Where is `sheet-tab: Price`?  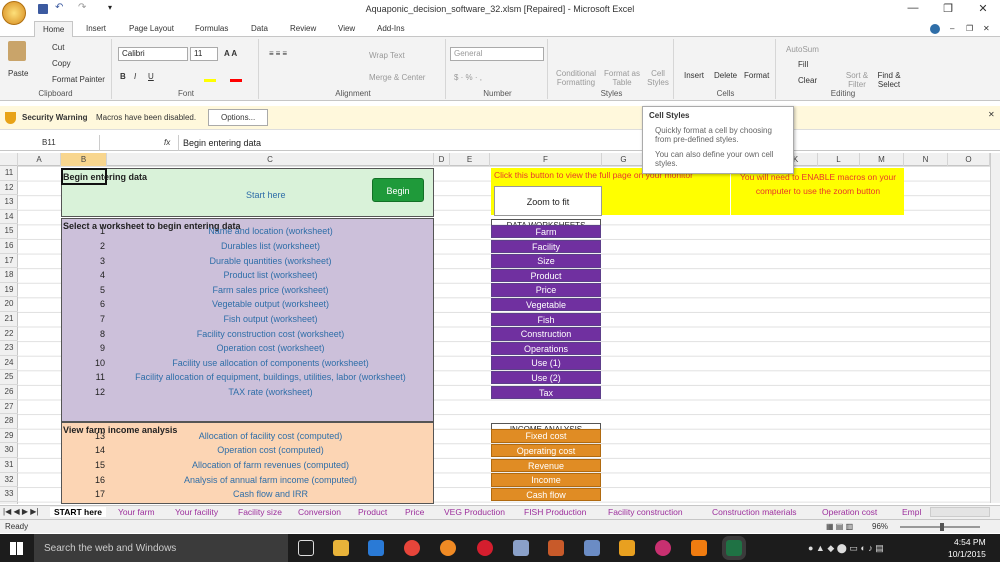
sheet-tab: Price is located at coordinates (414, 512).